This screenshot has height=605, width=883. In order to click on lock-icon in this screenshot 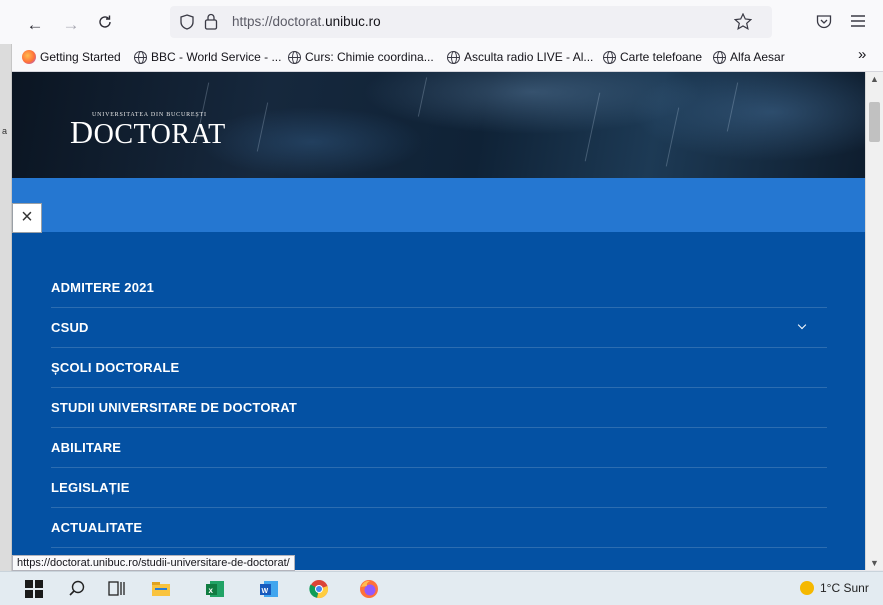, I will do `click(211, 21)`.